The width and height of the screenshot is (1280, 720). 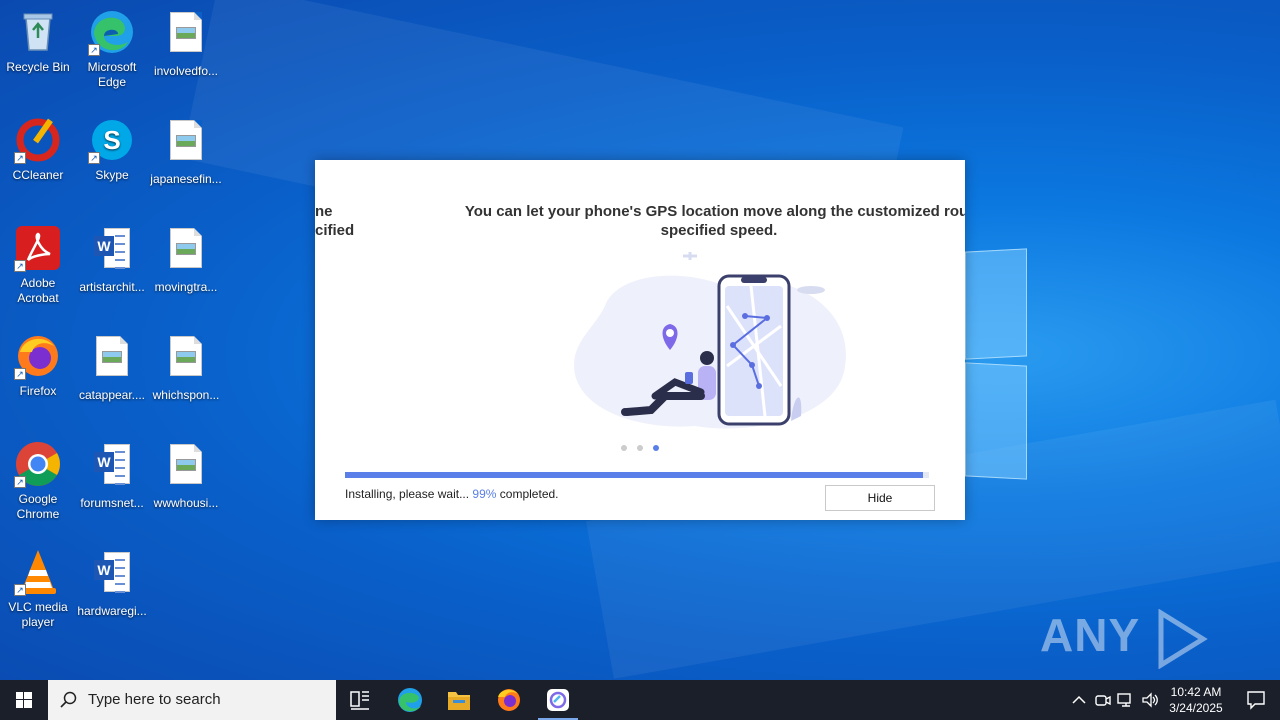 I want to click on taskbar-search-box: Type here to search, so click(x=192, y=700).